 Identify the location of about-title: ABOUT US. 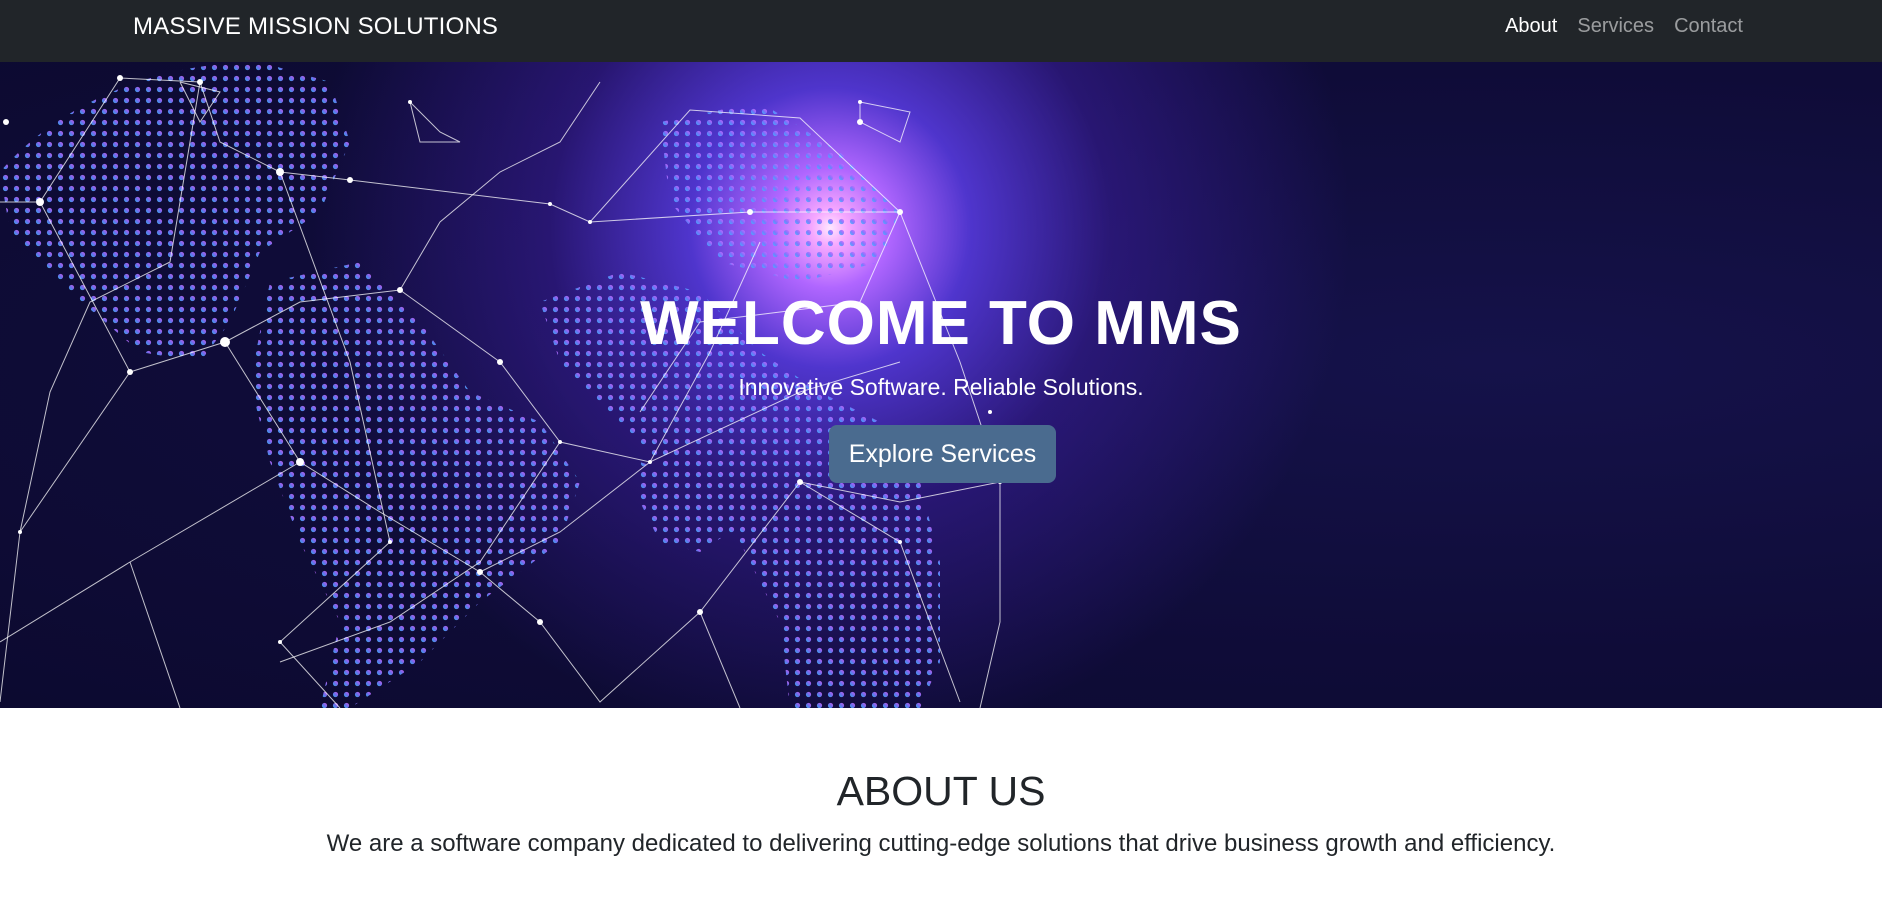
(941, 791).